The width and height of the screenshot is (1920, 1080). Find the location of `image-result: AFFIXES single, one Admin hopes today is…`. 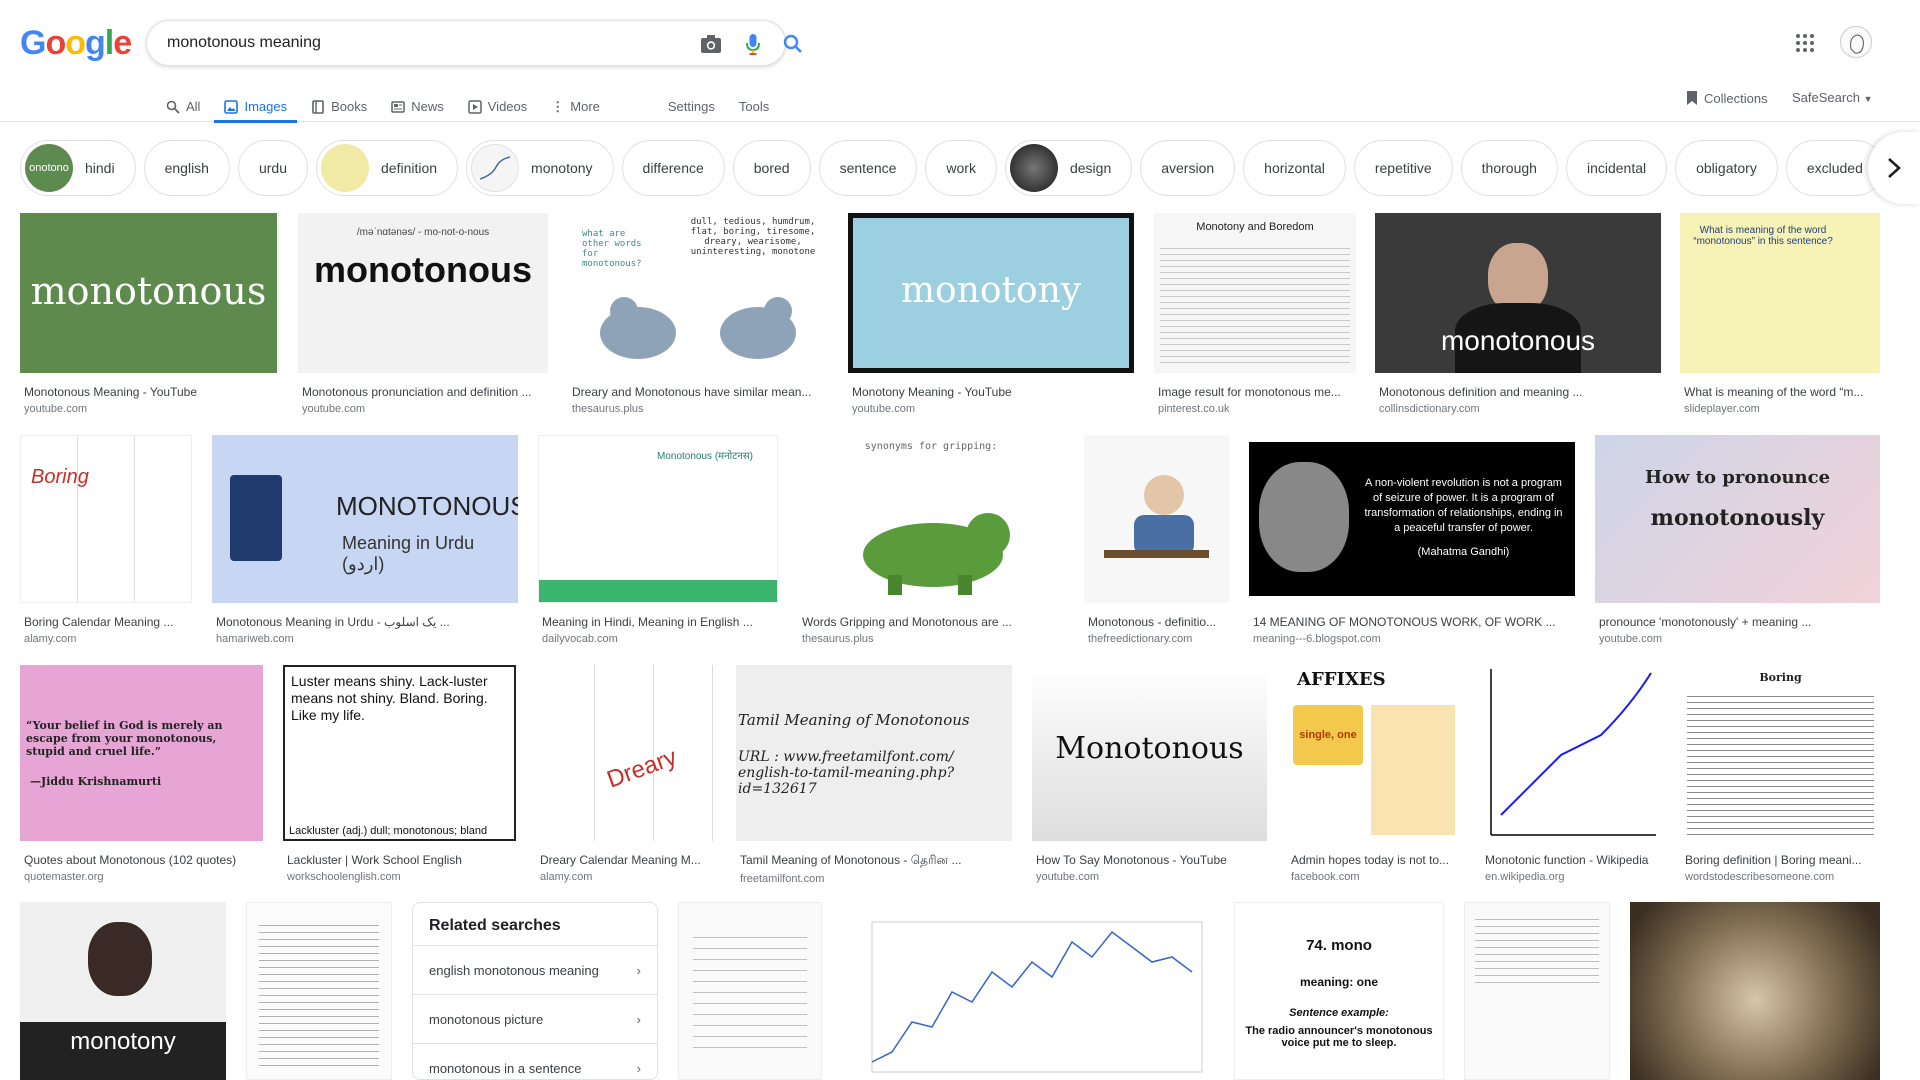

image-result: AFFIXES single, one Admin hopes today is… is located at coordinates (1374, 774).